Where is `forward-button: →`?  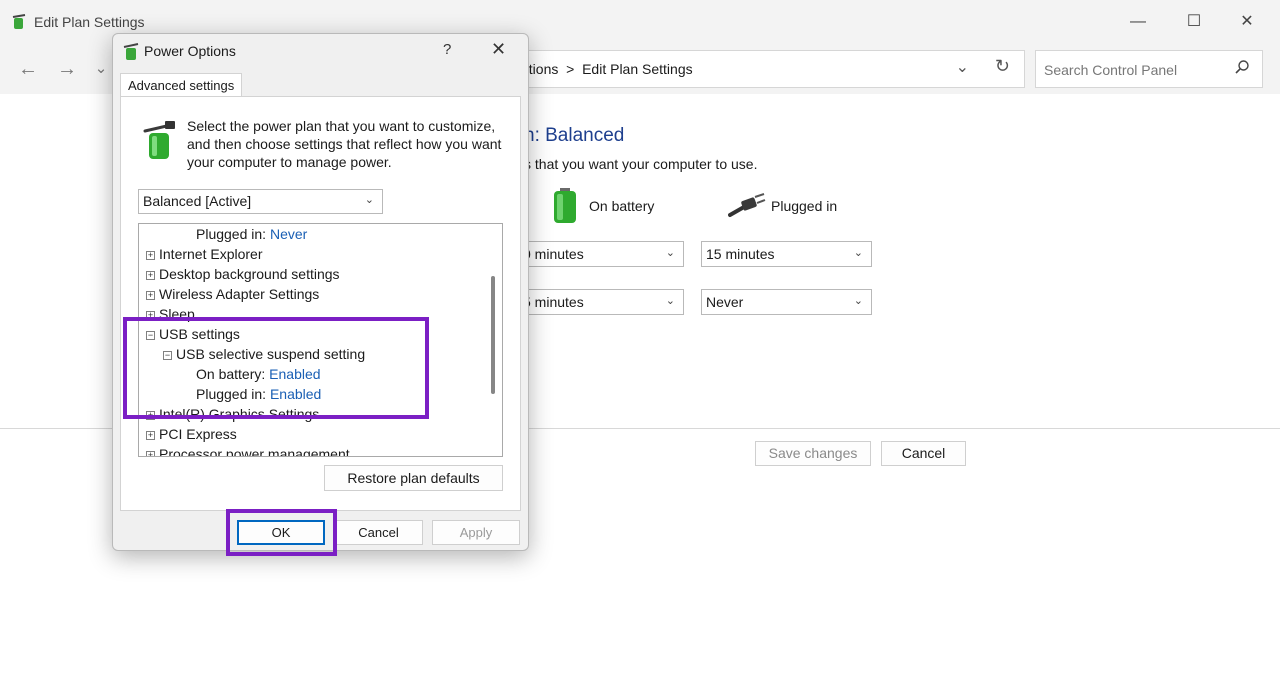
forward-button: → is located at coordinates (67, 69).